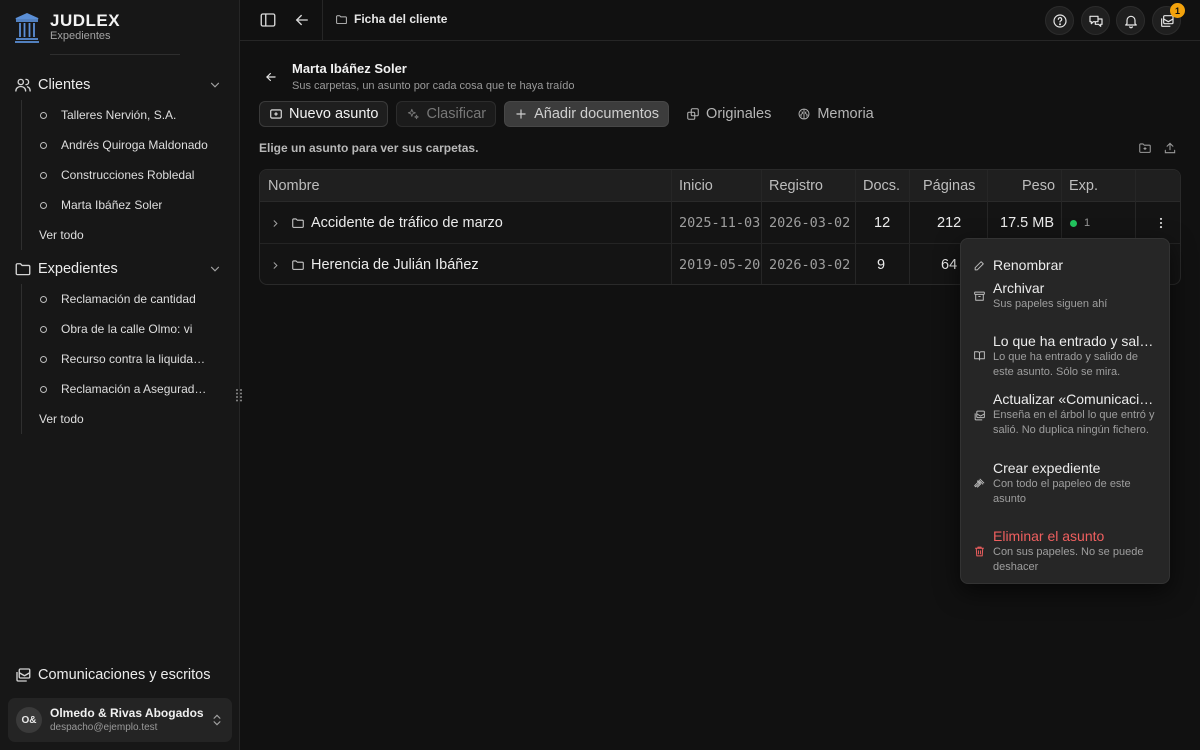 The width and height of the screenshot is (1200, 750). Describe the element at coordinates (1073, 223) in the screenshot. I see `status-dot` at that location.